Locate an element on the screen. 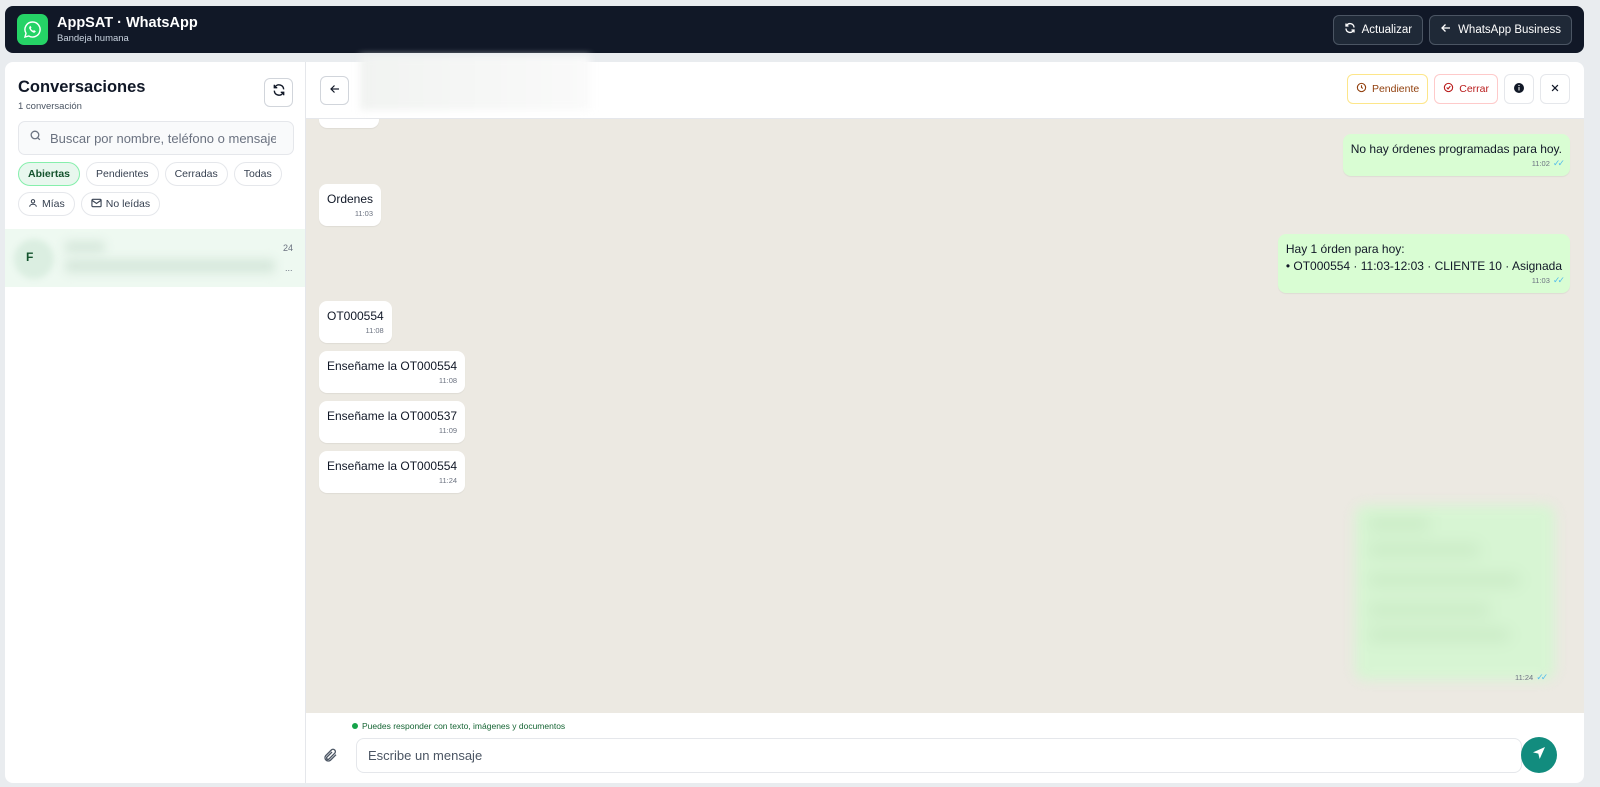 Image resolution: width=1600 pixels, height=787 pixels. message-meta: 11:24 ✓✓ is located at coordinates (1531, 677).